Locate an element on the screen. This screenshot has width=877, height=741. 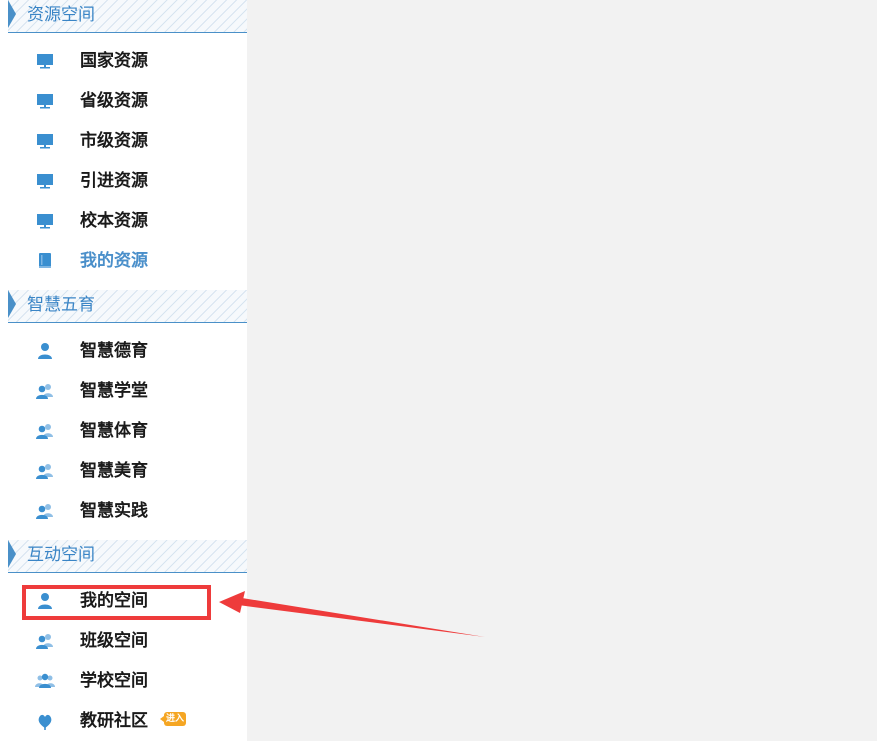
sidebar-item-label: 我的空间 is located at coordinates (114, 601).